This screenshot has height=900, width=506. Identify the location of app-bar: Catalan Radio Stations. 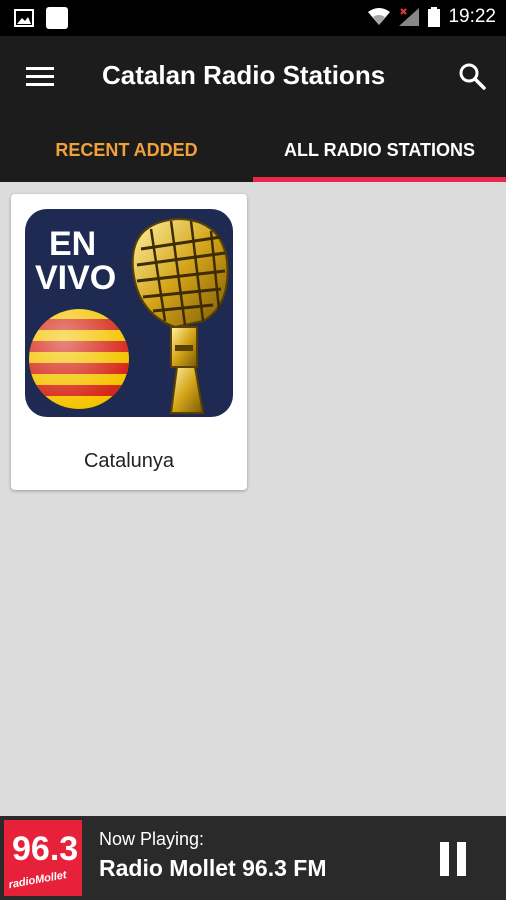
(253, 77).